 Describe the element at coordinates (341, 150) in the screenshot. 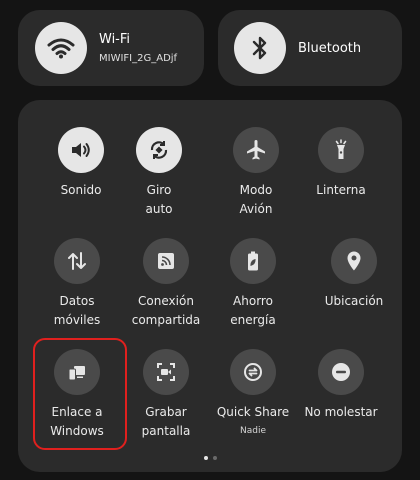

I see `flashlight-icon` at that location.